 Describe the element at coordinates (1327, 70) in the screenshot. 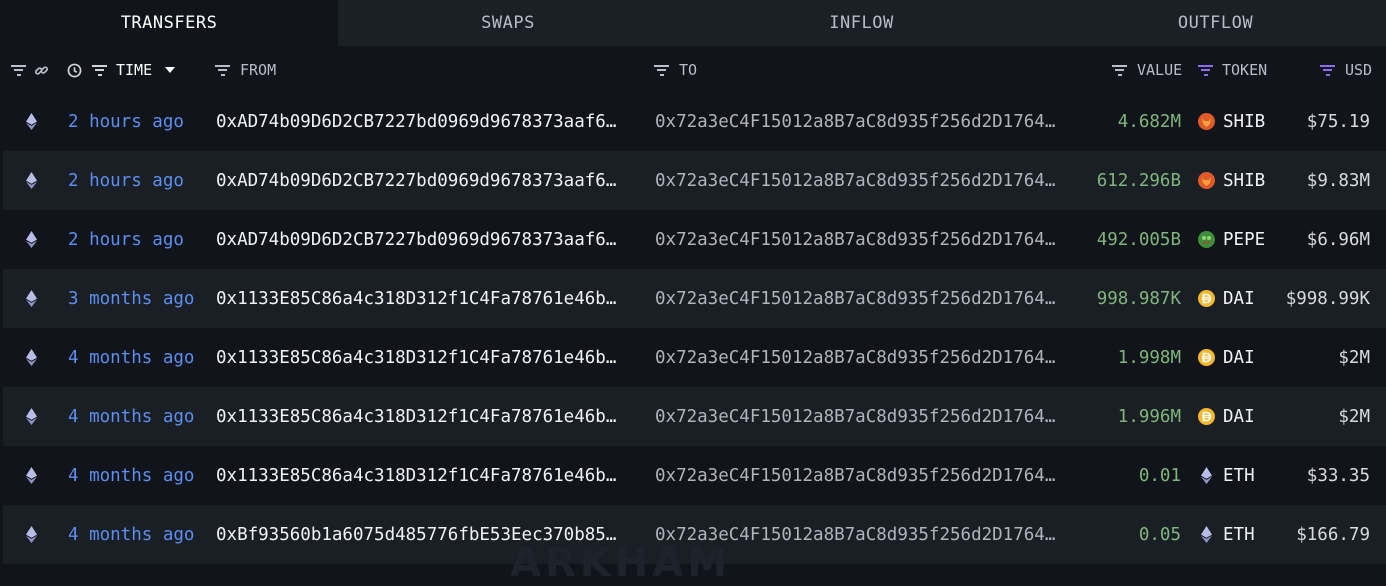

I see `usd-filter-icon` at that location.